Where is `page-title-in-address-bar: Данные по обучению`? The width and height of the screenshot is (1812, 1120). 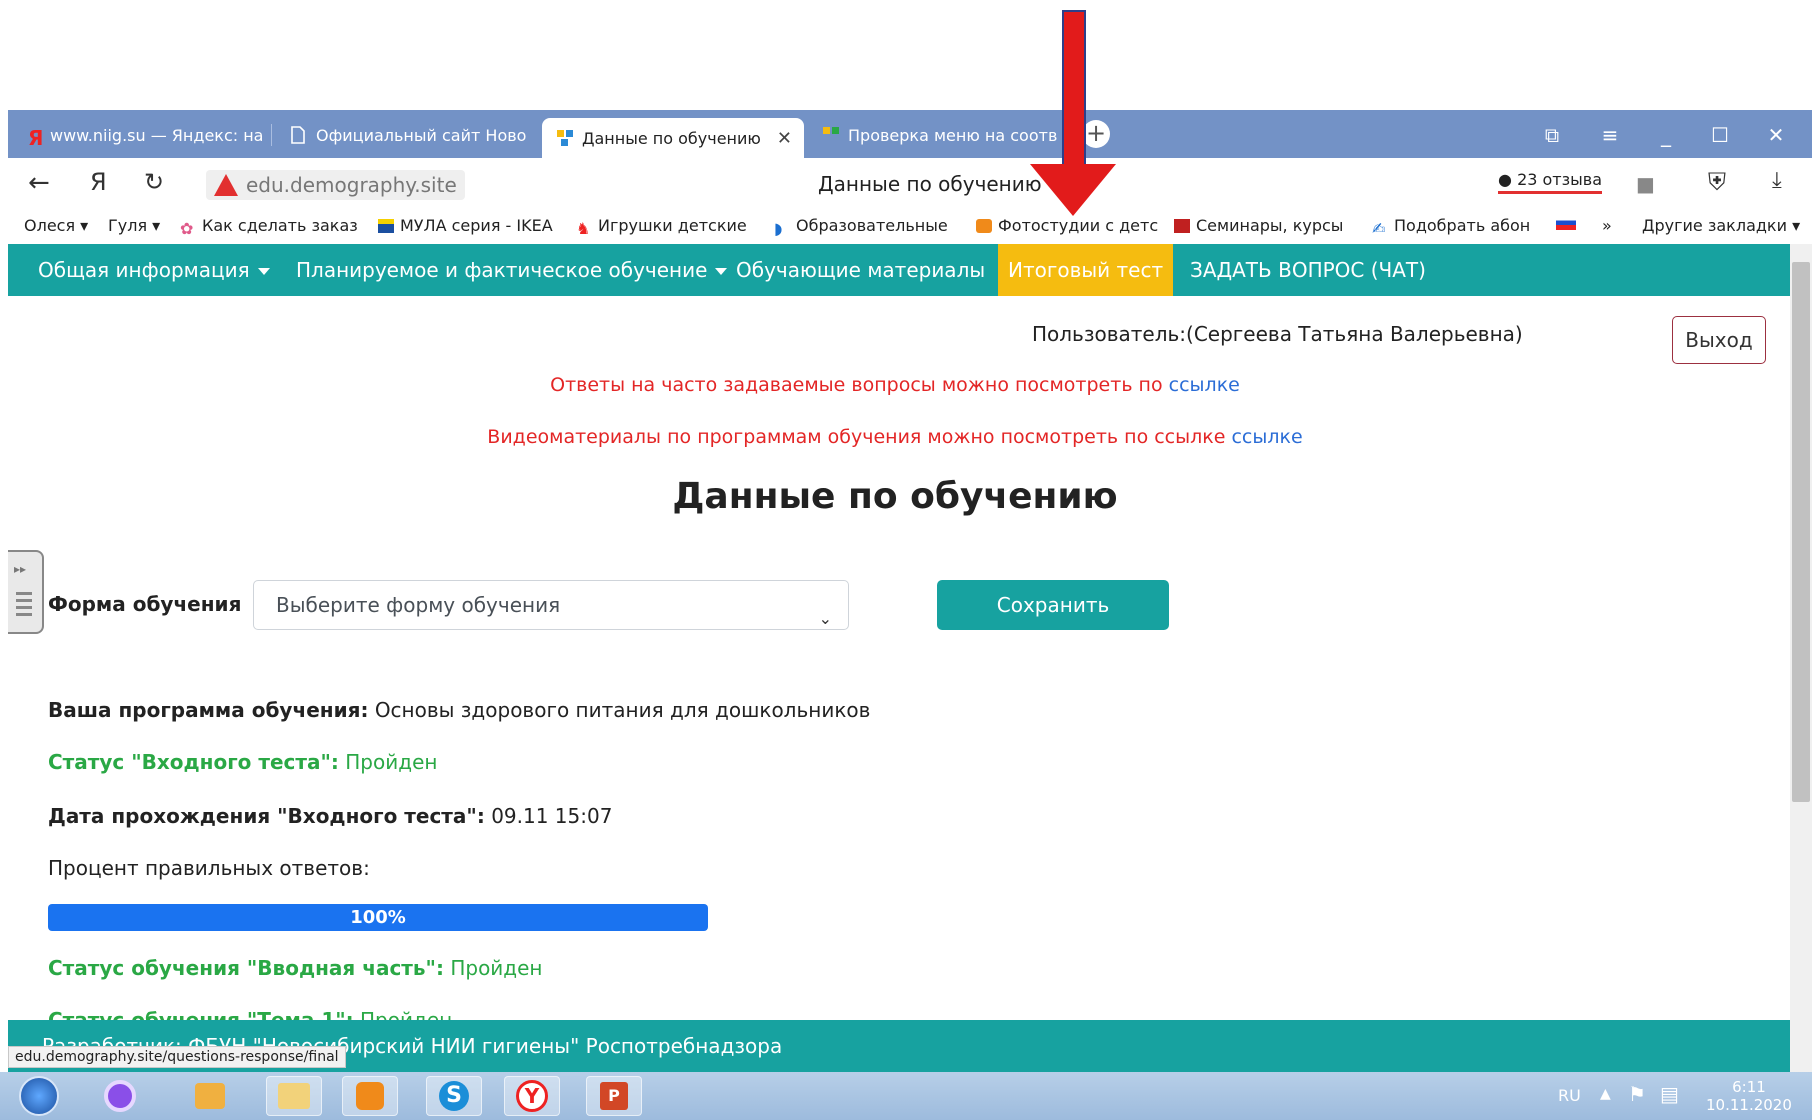 page-title-in-address-bar: Данные по обучению is located at coordinates (930, 184).